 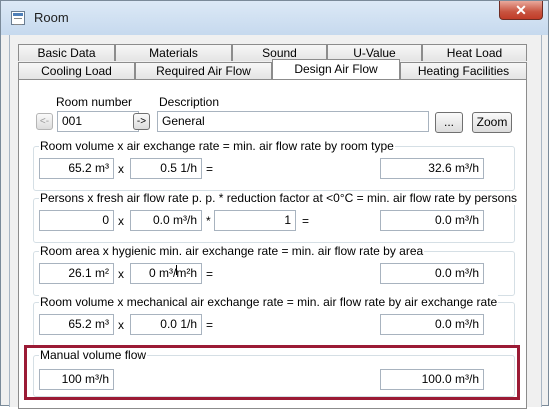 I want to click on fresh-air-rate-field: 0.0 m³/h, so click(x=166, y=220).